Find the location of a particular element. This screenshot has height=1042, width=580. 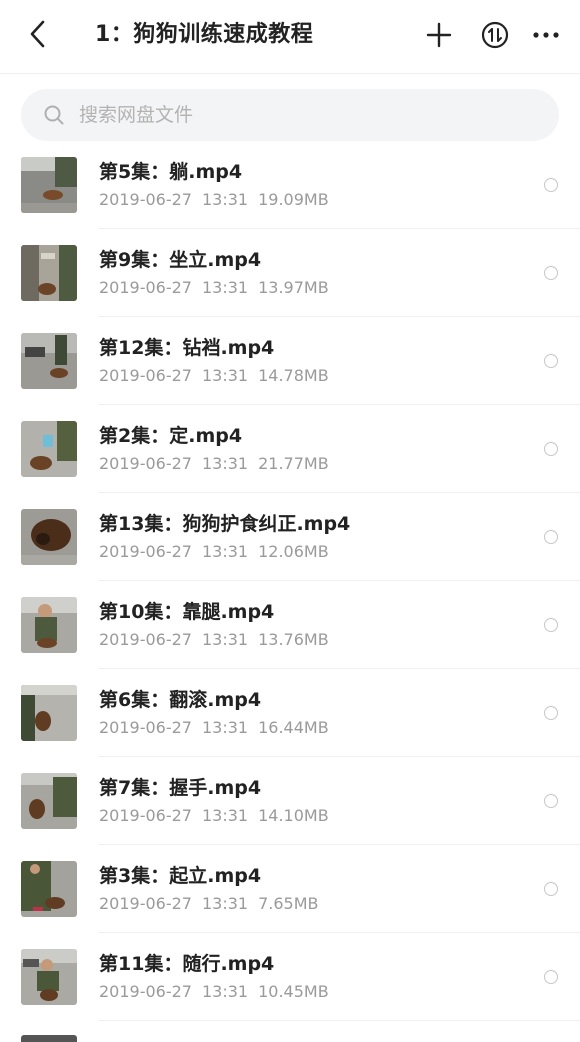

file-row: 第12集：钻裆.mp4 2019-06-27 13:31 14.78MB is located at coordinates (290, 361).